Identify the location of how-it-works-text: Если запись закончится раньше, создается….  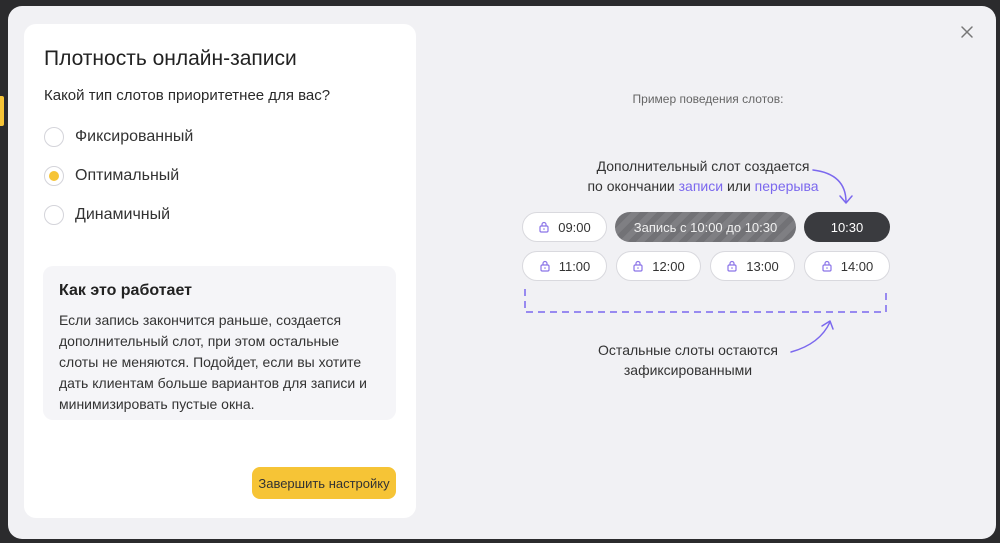
(213, 362).